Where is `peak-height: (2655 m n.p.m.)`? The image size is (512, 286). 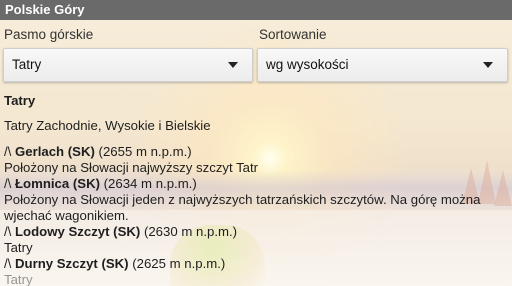 peak-height: (2655 m n.p.m.) is located at coordinates (143, 151).